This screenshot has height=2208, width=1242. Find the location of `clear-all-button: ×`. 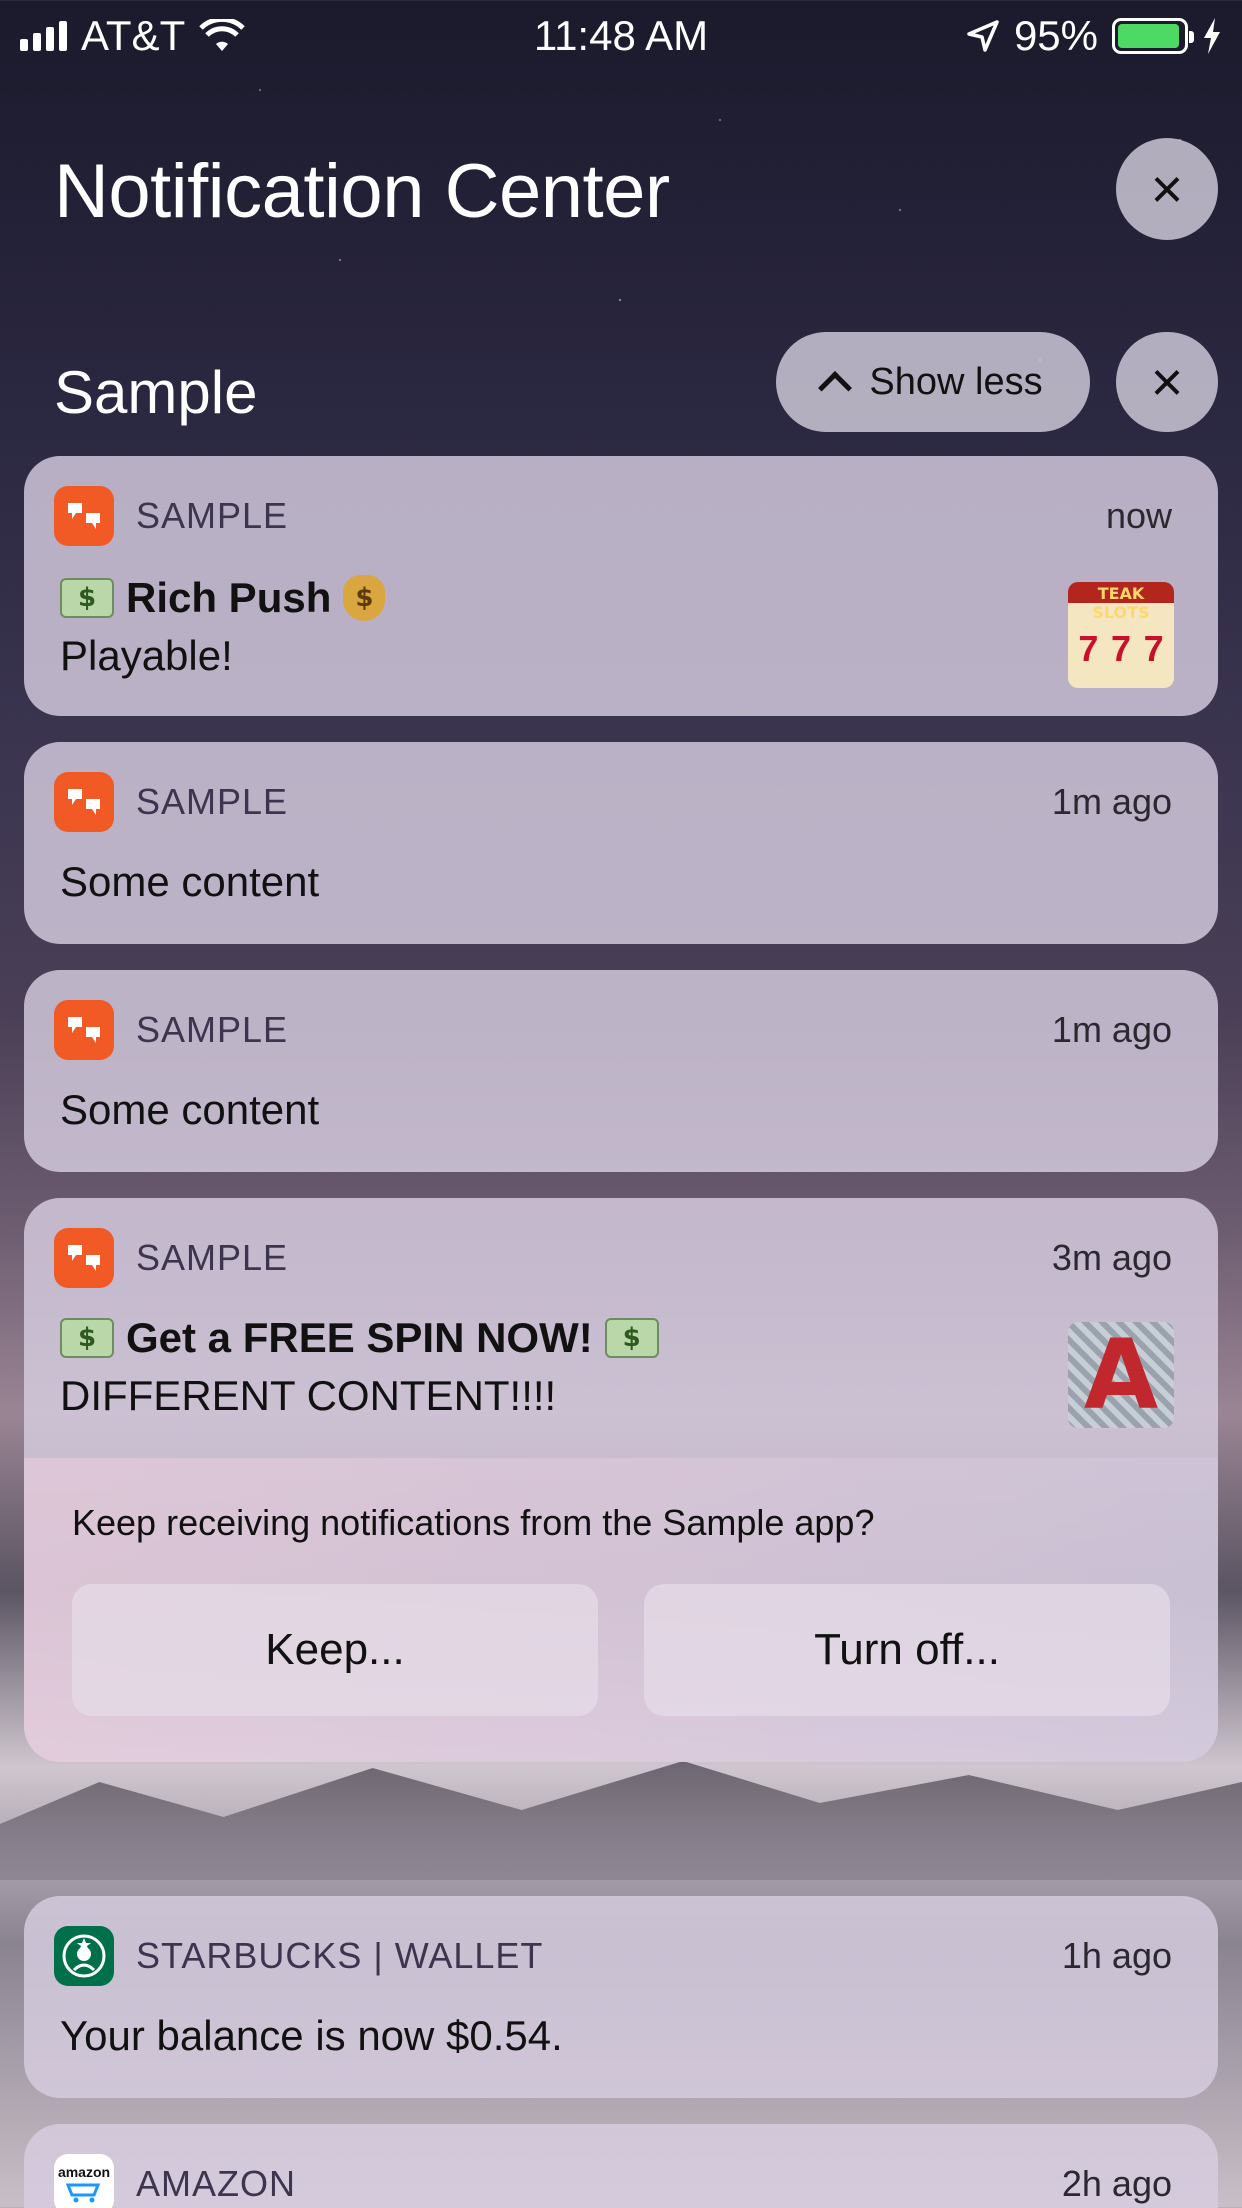

clear-all-button: × is located at coordinates (1167, 189).